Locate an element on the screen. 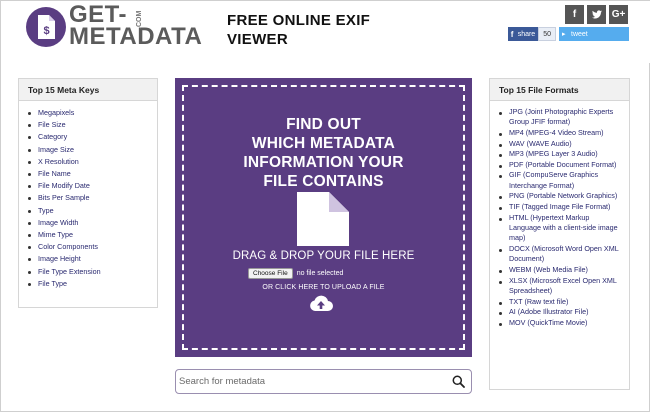 The height and width of the screenshot is (412, 650). meta-key-link: File Type Extension is located at coordinates (88, 272).